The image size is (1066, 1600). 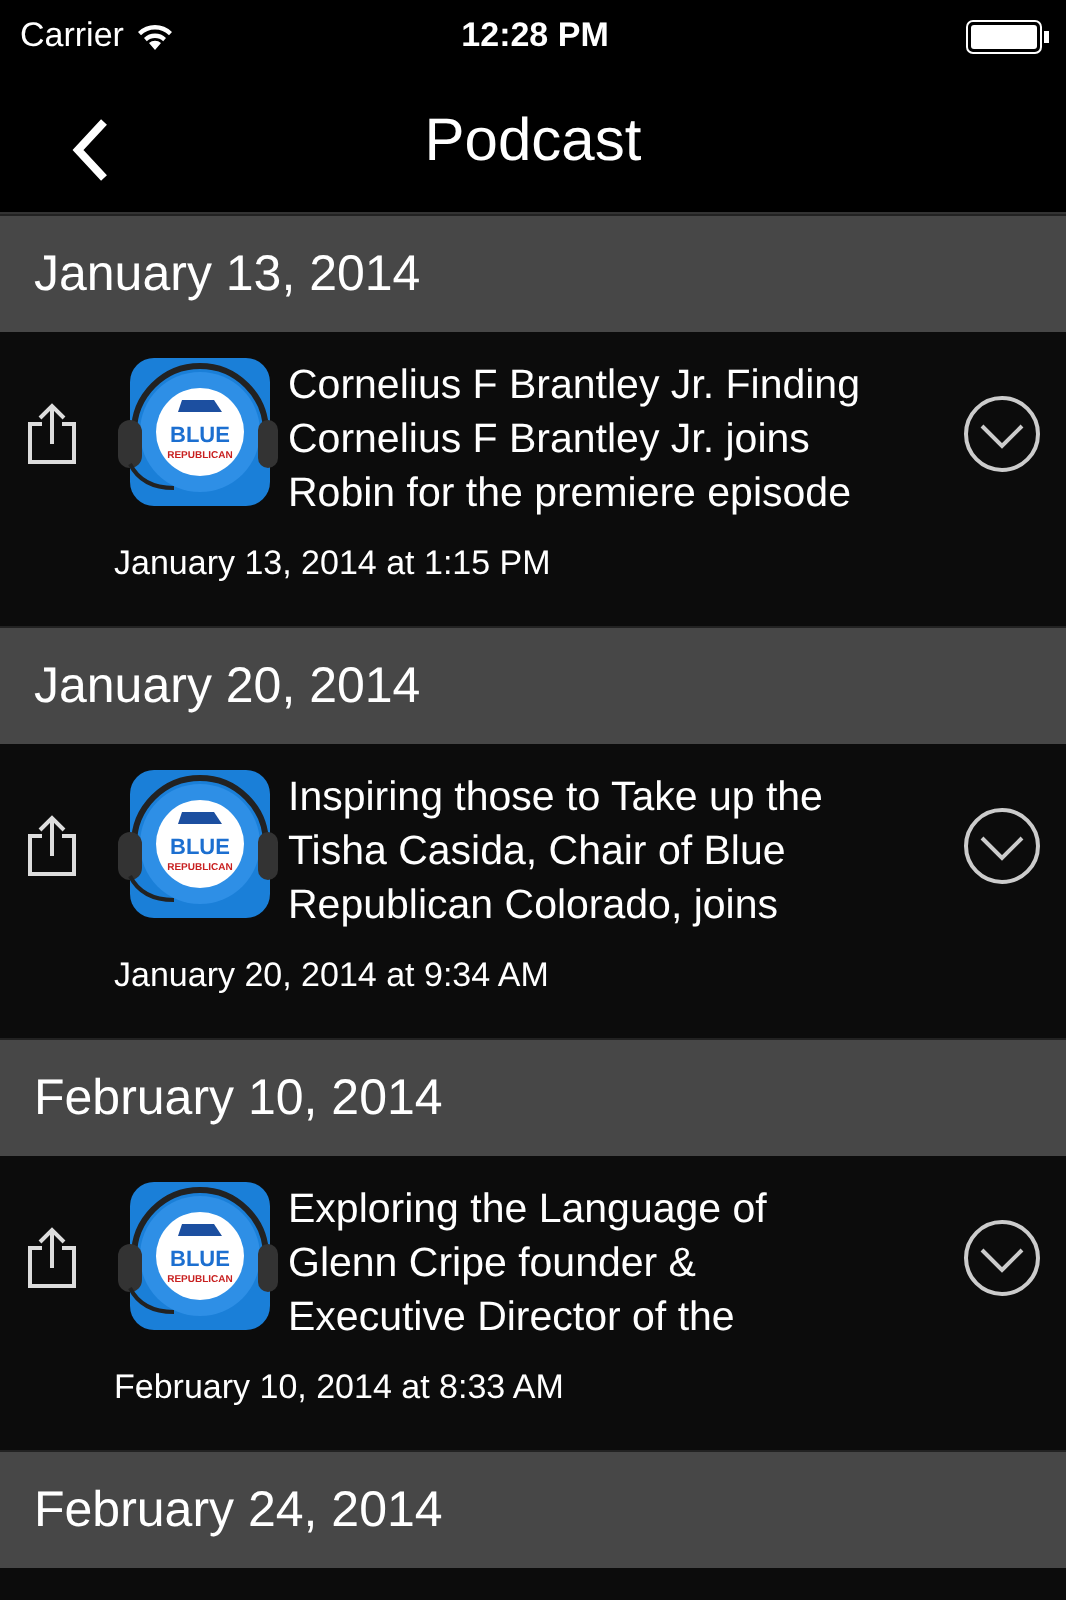 I want to click on episode-description: Exploring the Language of Glenn Cripe founder & Executive Director of the, so click(x=528, y=1263).